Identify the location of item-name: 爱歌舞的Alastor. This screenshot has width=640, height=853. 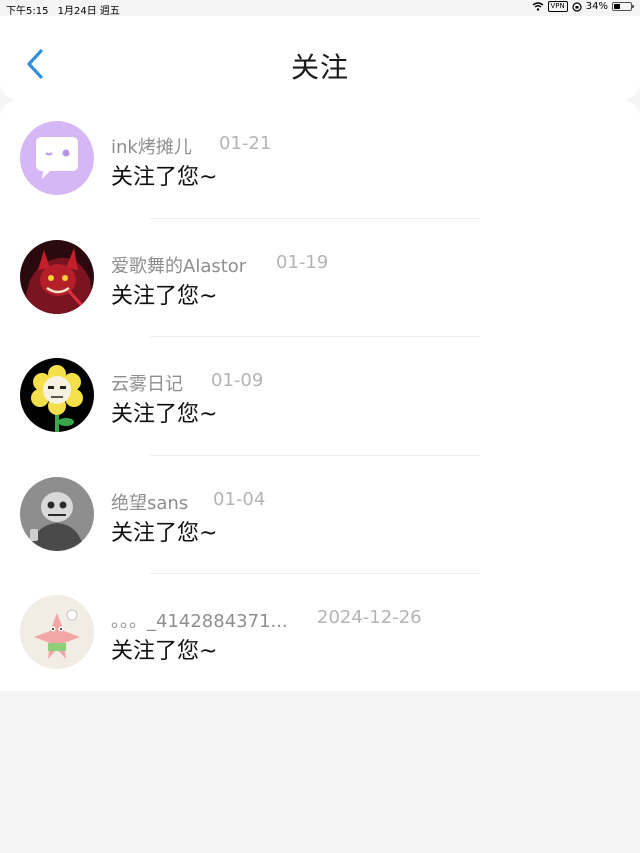
(179, 266).